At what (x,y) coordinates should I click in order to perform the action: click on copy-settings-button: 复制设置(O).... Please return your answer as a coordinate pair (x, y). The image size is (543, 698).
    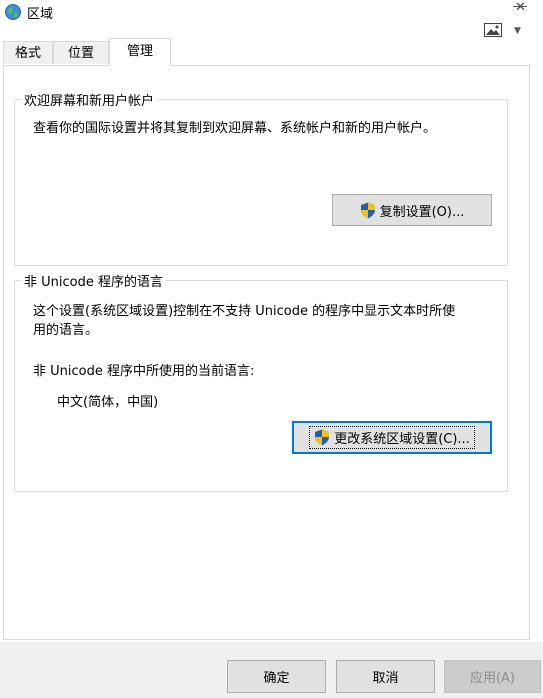
    Looking at the image, I should click on (412, 210).